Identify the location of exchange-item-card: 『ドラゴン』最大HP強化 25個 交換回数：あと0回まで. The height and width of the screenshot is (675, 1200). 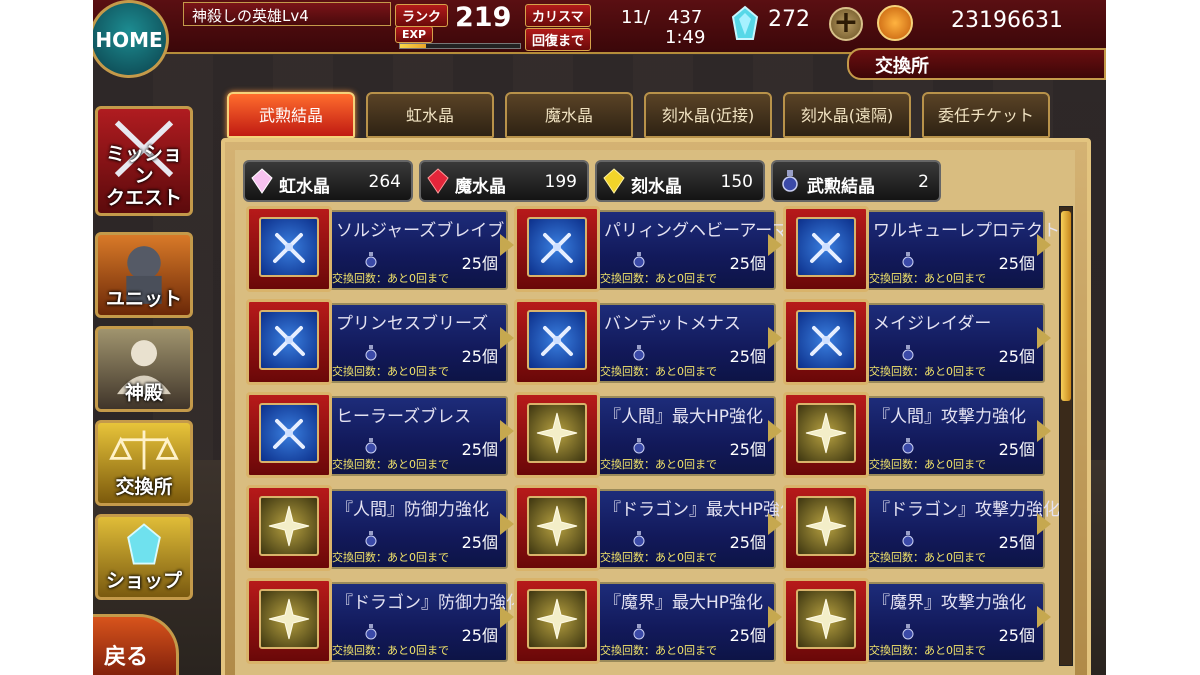
(655, 528).